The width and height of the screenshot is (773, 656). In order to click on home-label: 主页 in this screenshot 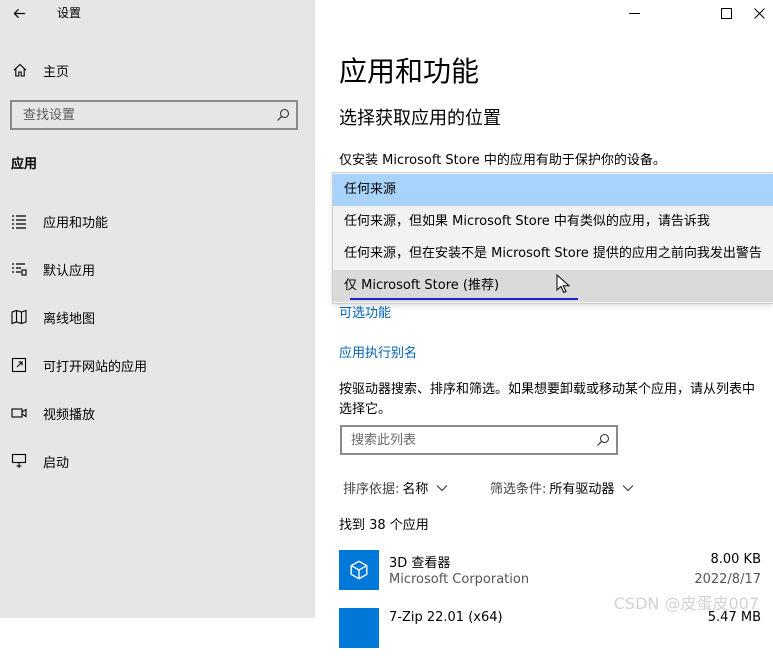, I will do `click(56, 72)`.